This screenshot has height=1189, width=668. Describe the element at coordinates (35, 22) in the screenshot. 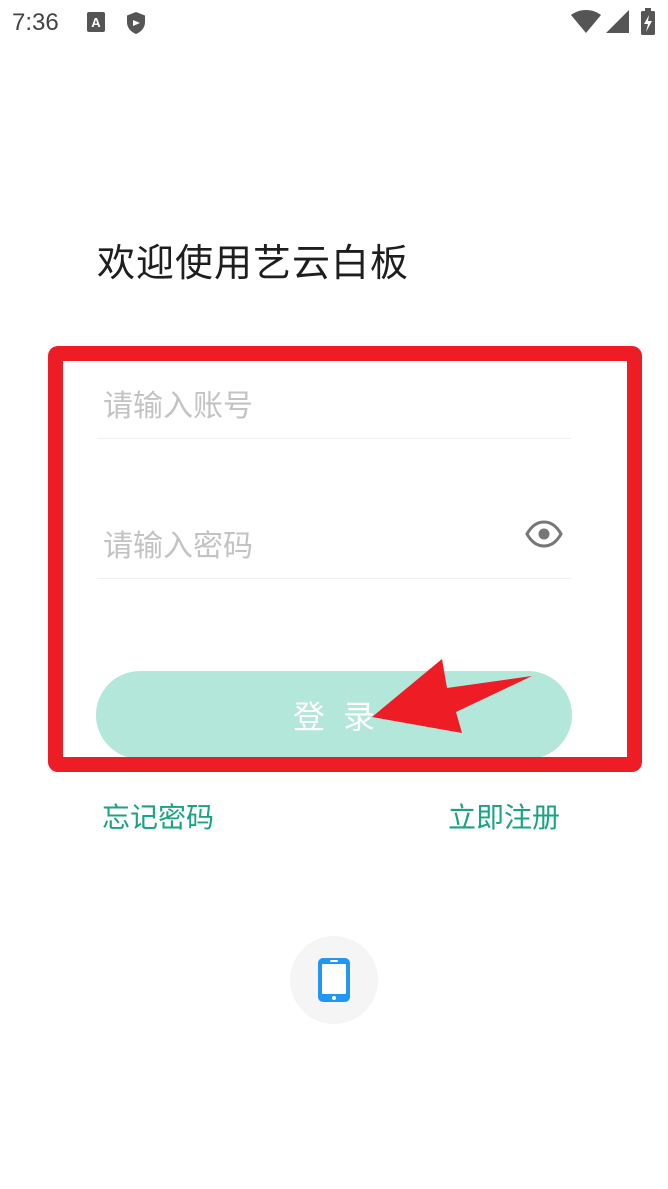

I see `status-time: 7:36` at that location.